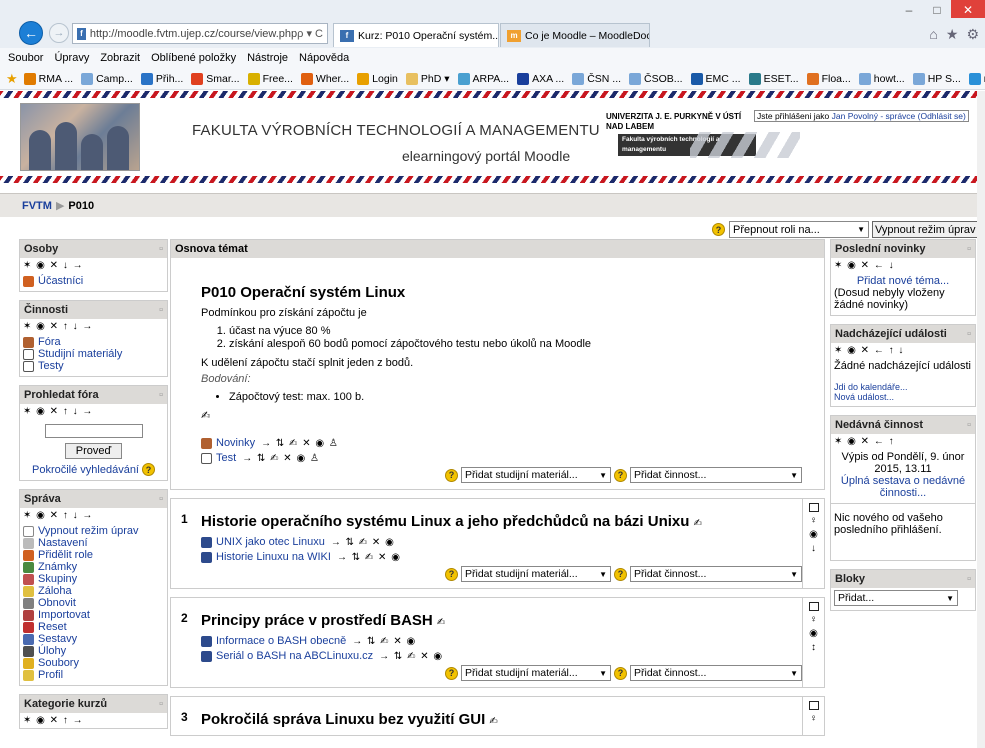 The width and height of the screenshot is (985, 748). I want to click on block-controls: ✶ ◉ ✕ ↓ →, so click(93, 265).